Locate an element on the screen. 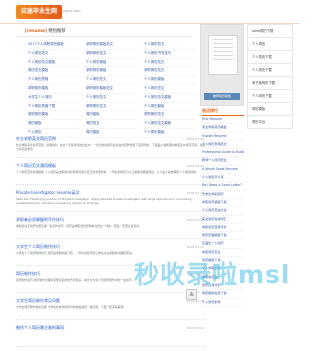 This screenshot has width=320, height=351. hot-ranking-link: 个人简历范文大全 is located at coordinates (223, 211).